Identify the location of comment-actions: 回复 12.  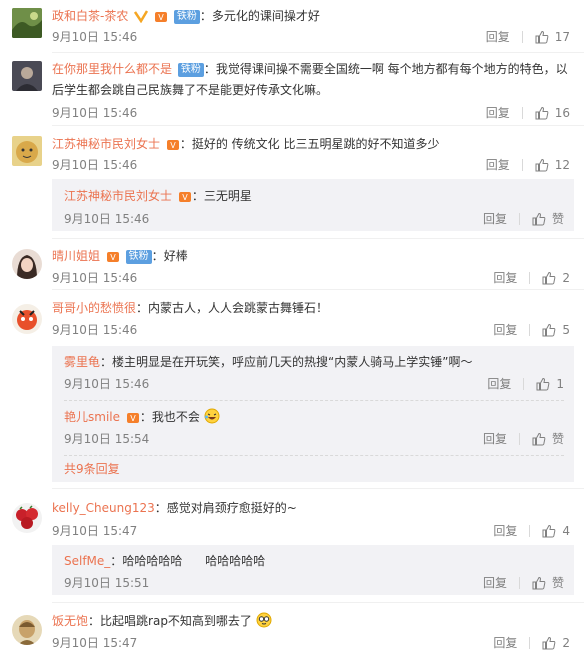
(528, 165).